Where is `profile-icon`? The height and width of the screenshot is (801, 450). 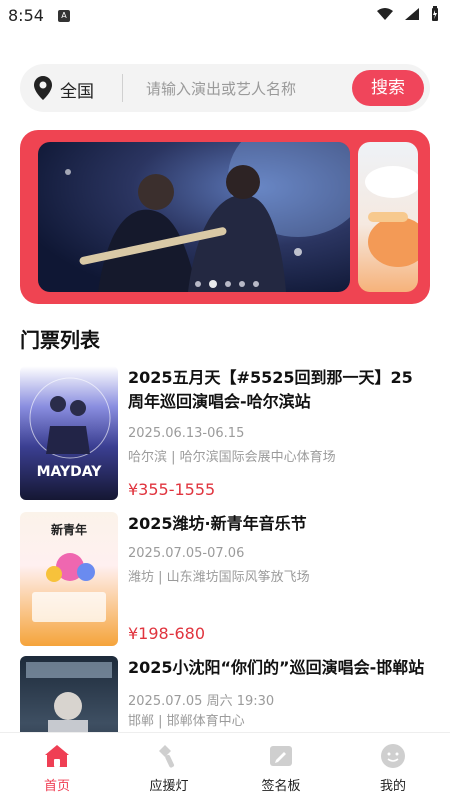
profile-icon is located at coordinates (393, 756).